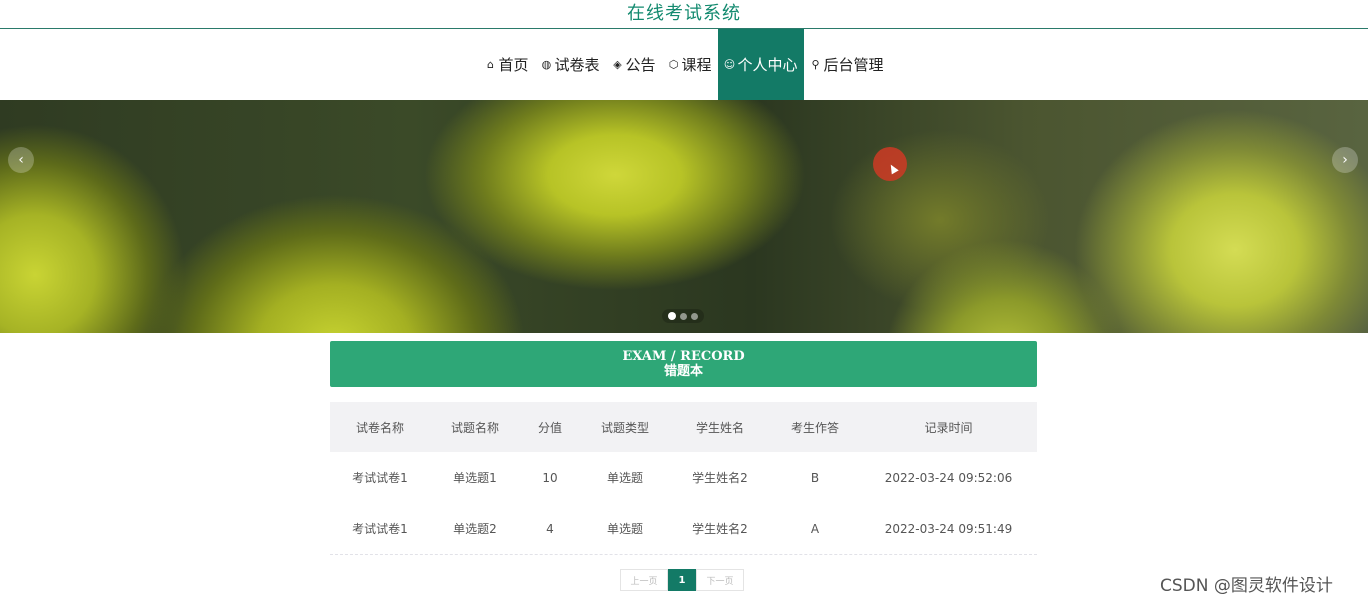 The height and width of the screenshot is (602, 1368). I want to click on link-icon: ⚲, so click(815, 64).